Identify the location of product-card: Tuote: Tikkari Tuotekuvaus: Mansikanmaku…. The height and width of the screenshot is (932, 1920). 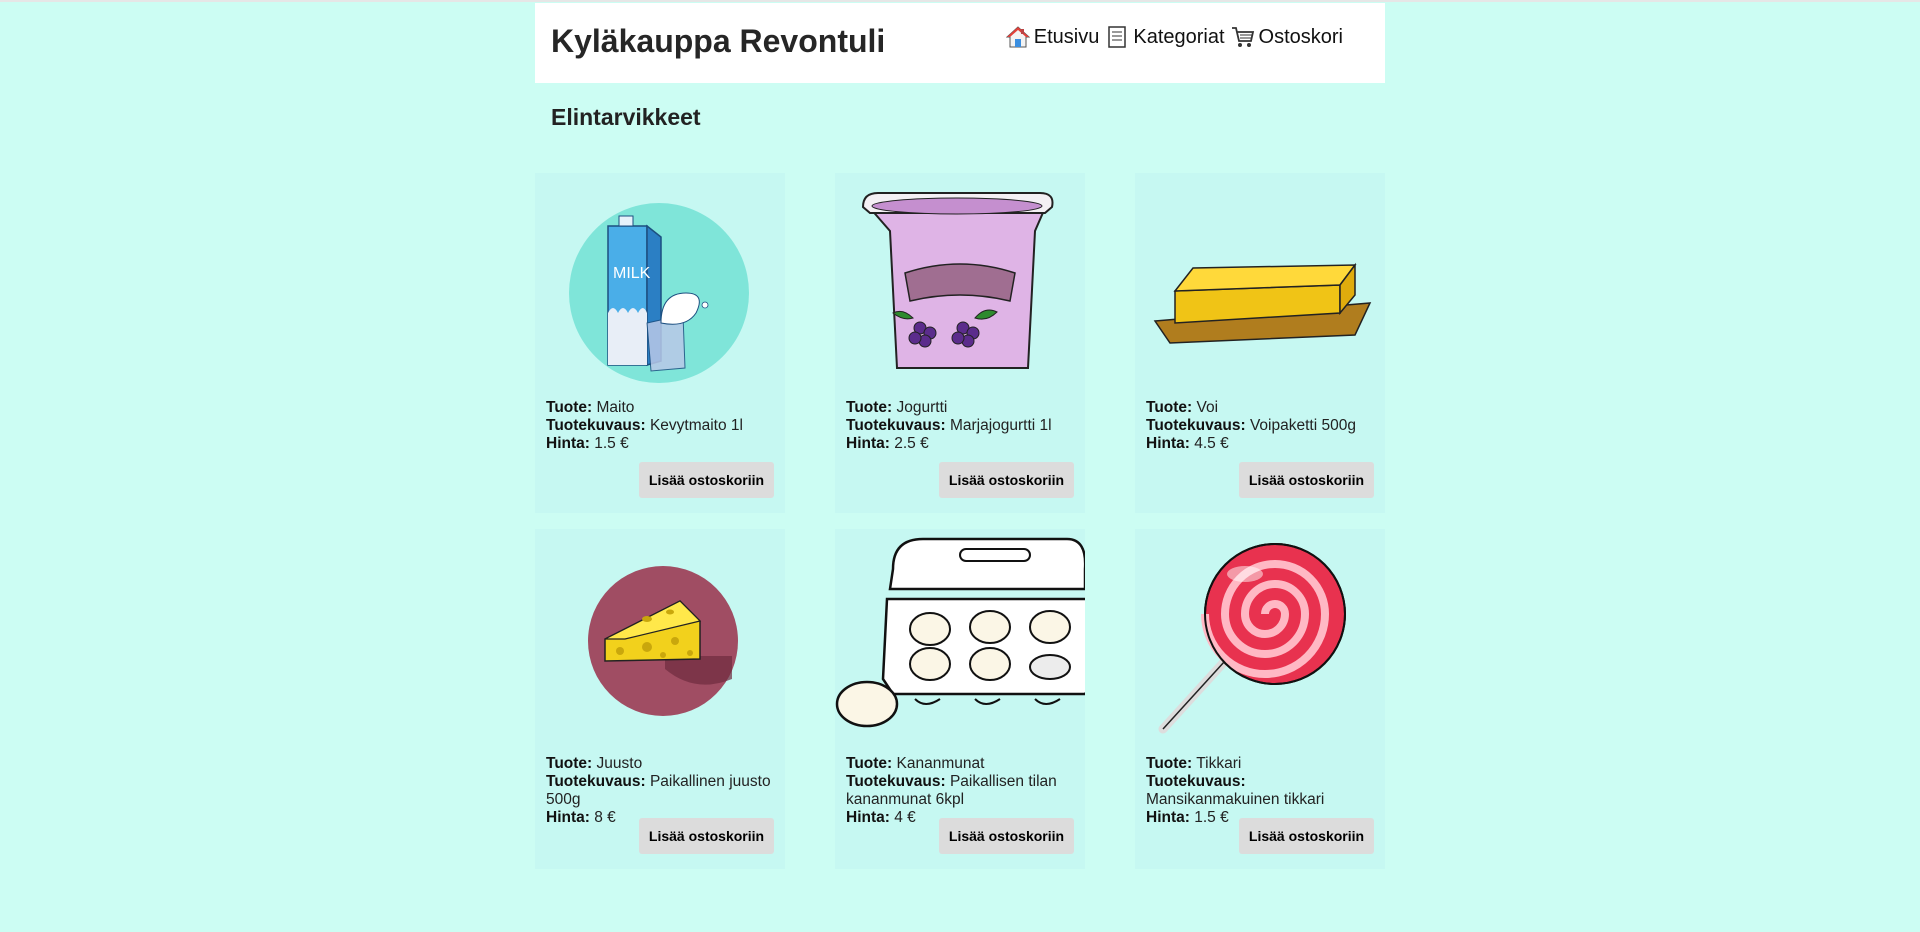
(1260, 699).